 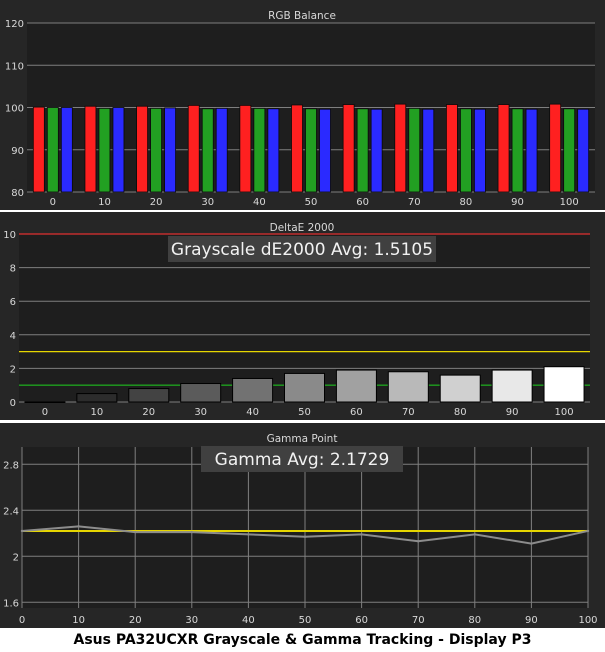 What do you see at coordinates (302, 250) in the screenshot?
I see `annotation-label: Grayscale dE2000 Avg: 1.5105` at bounding box center [302, 250].